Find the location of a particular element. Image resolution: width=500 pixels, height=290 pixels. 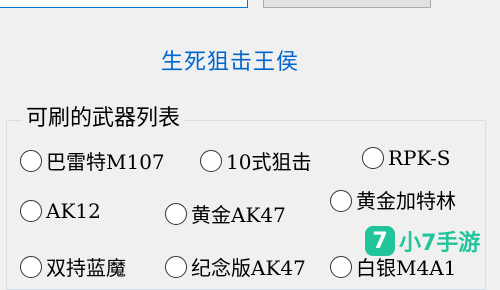

radio-option-1: 巴雷特M107 is located at coordinates (92, 160).